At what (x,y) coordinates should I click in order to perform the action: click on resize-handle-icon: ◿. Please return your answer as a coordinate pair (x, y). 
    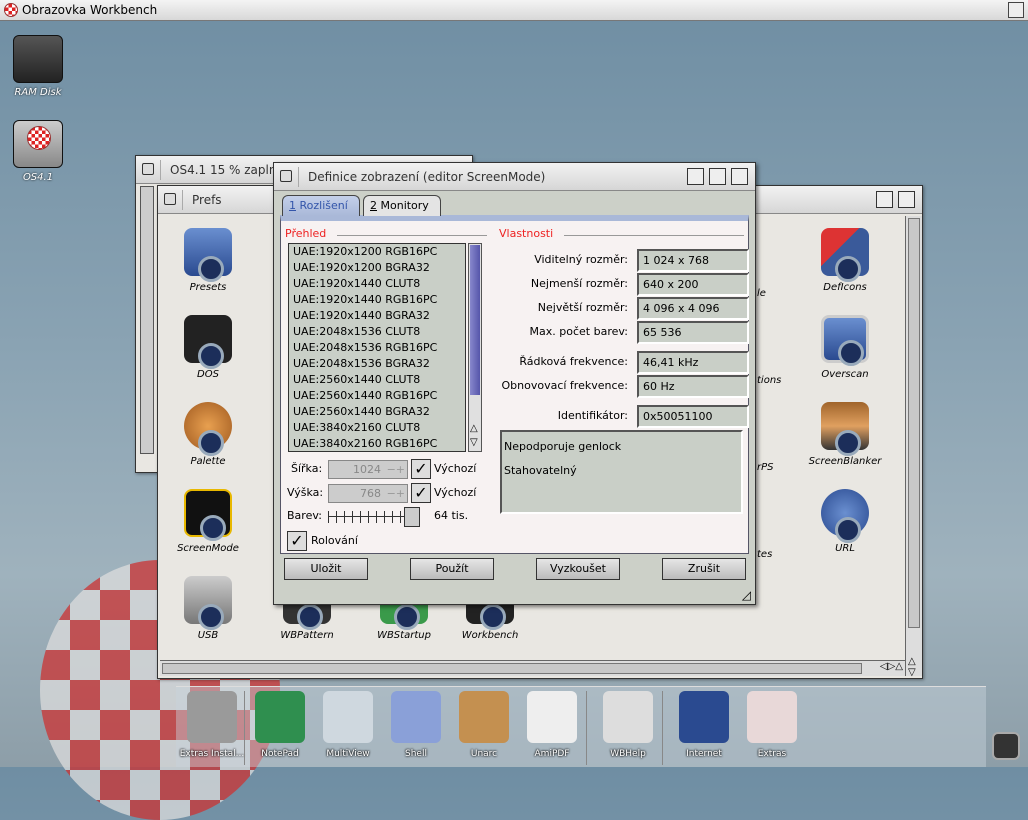
    Looking at the image, I should click on (746, 595).